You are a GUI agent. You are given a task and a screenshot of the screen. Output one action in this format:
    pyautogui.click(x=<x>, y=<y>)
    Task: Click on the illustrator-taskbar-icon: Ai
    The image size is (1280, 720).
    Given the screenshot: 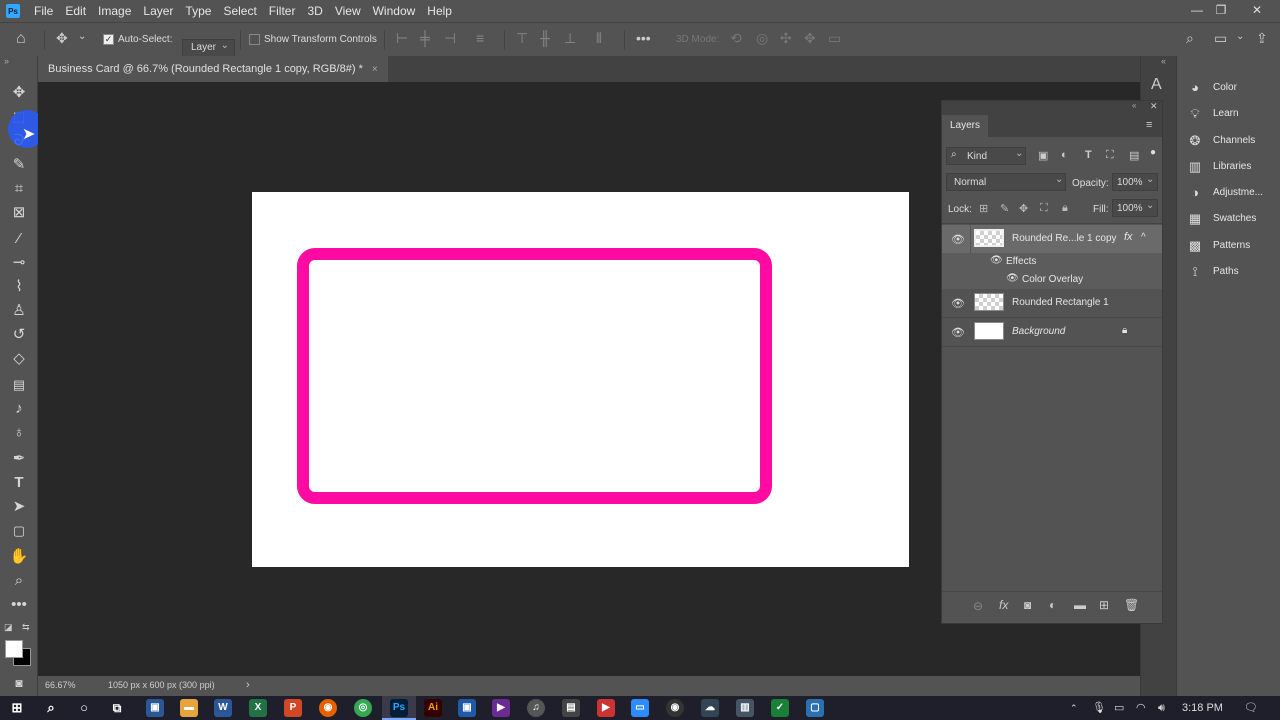 What is the action you would take?
    pyautogui.click(x=433, y=708)
    